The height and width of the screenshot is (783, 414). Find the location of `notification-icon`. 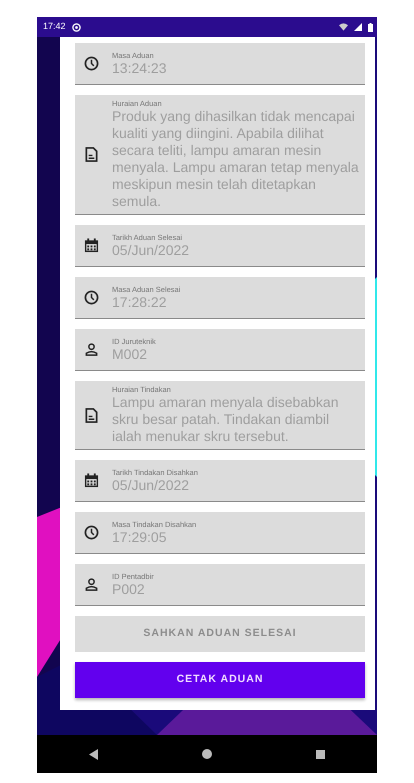

notification-icon is located at coordinates (76, 27).